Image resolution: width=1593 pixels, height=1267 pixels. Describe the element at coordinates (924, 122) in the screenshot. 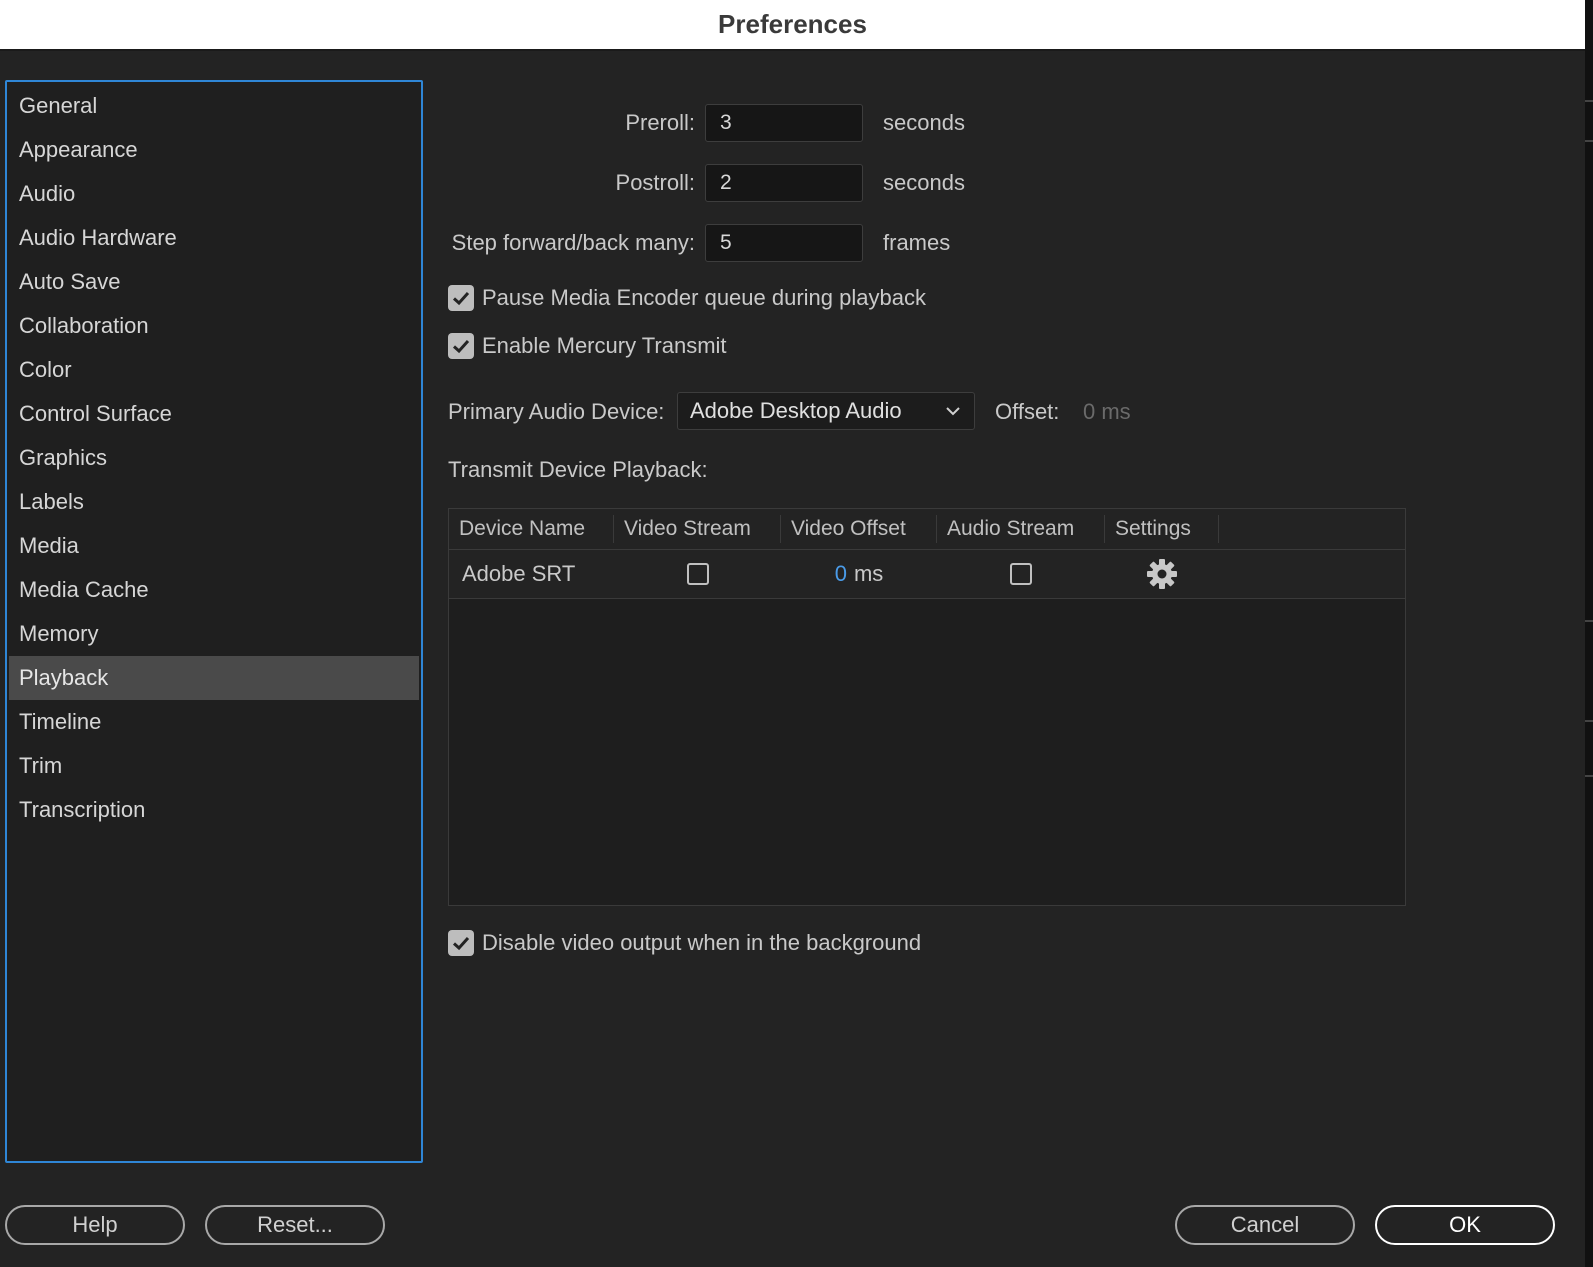

I see `preroll-unit: seconds` at that location.